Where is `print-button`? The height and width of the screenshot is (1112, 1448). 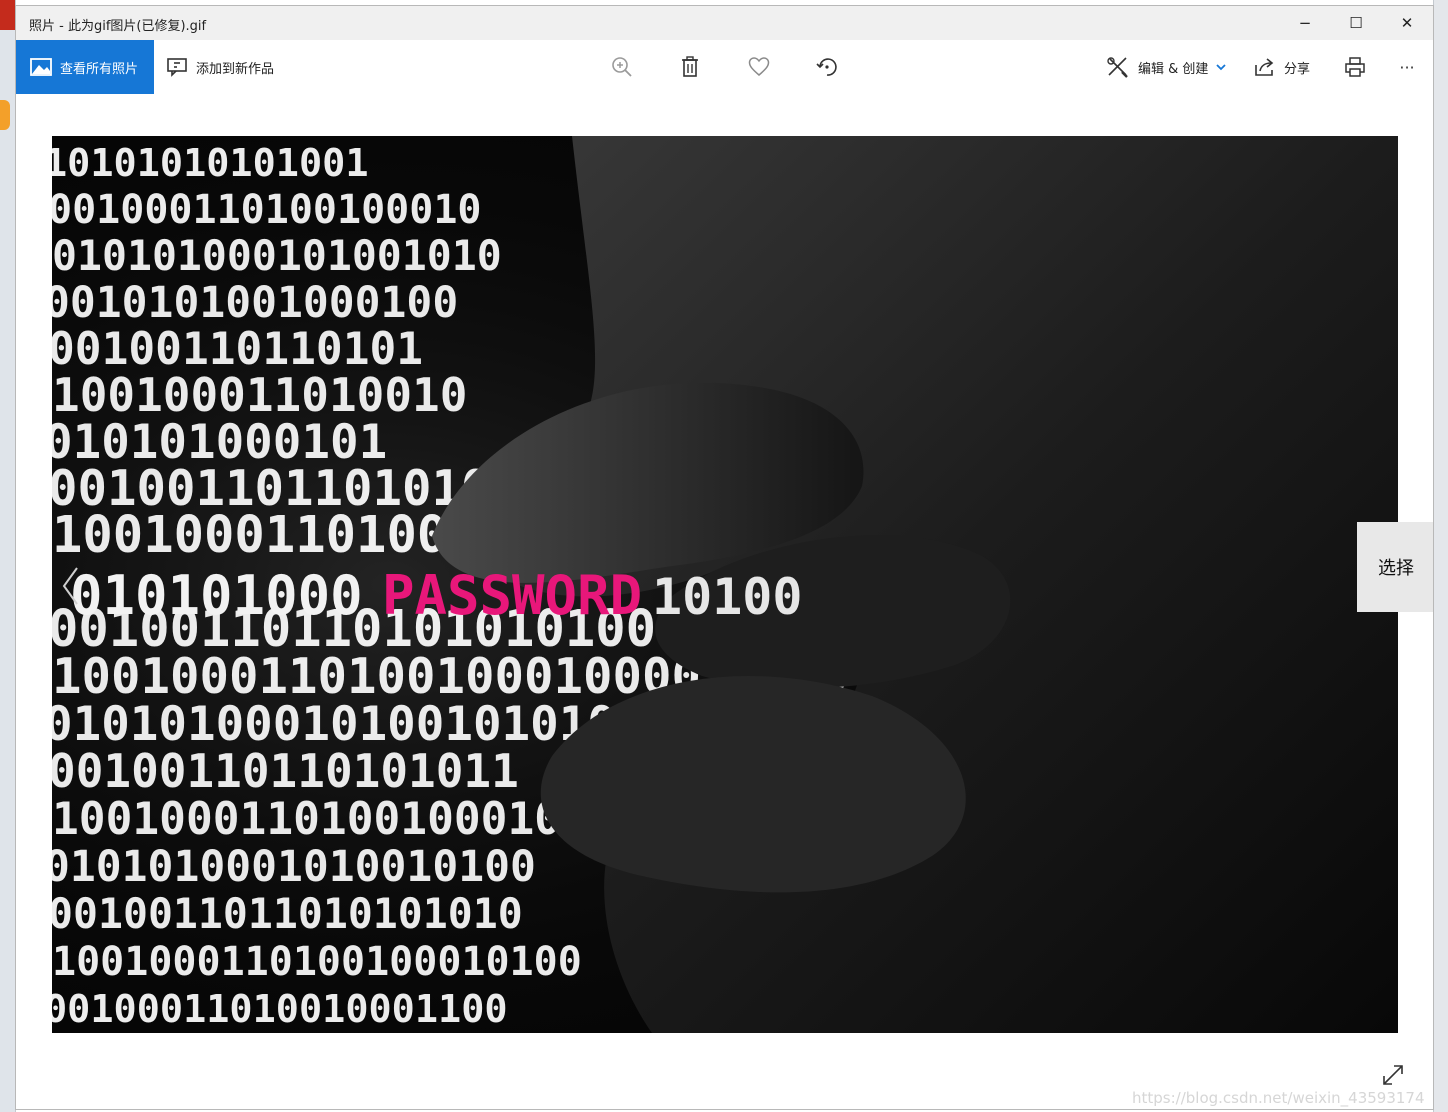 print-button is located at coordinates (1355, 67).